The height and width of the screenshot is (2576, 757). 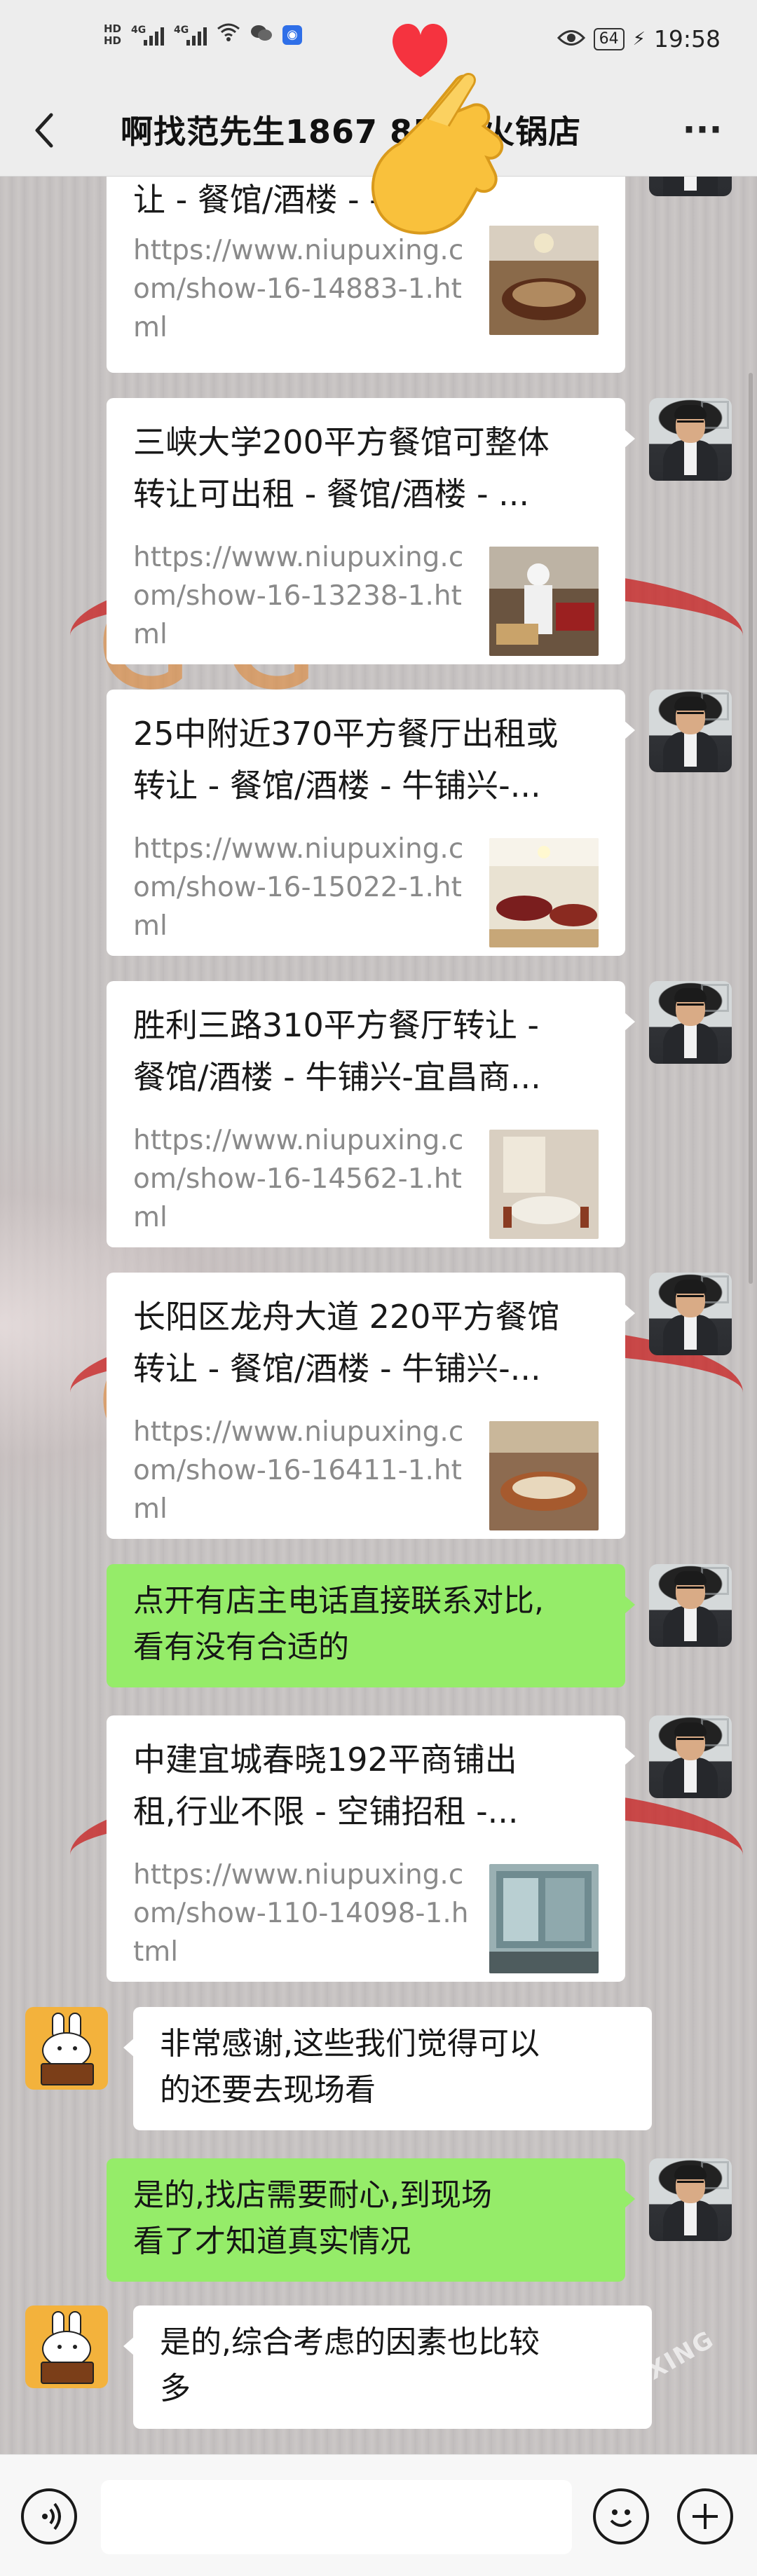 I want to click on wechat-icon, so click(x=261, y=35).